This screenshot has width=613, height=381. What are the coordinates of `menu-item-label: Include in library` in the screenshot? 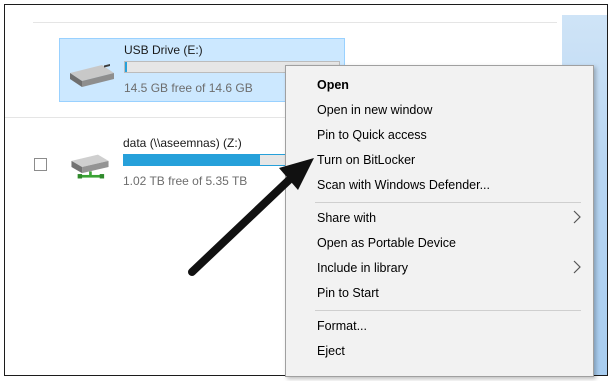 It's located at (363, 268).